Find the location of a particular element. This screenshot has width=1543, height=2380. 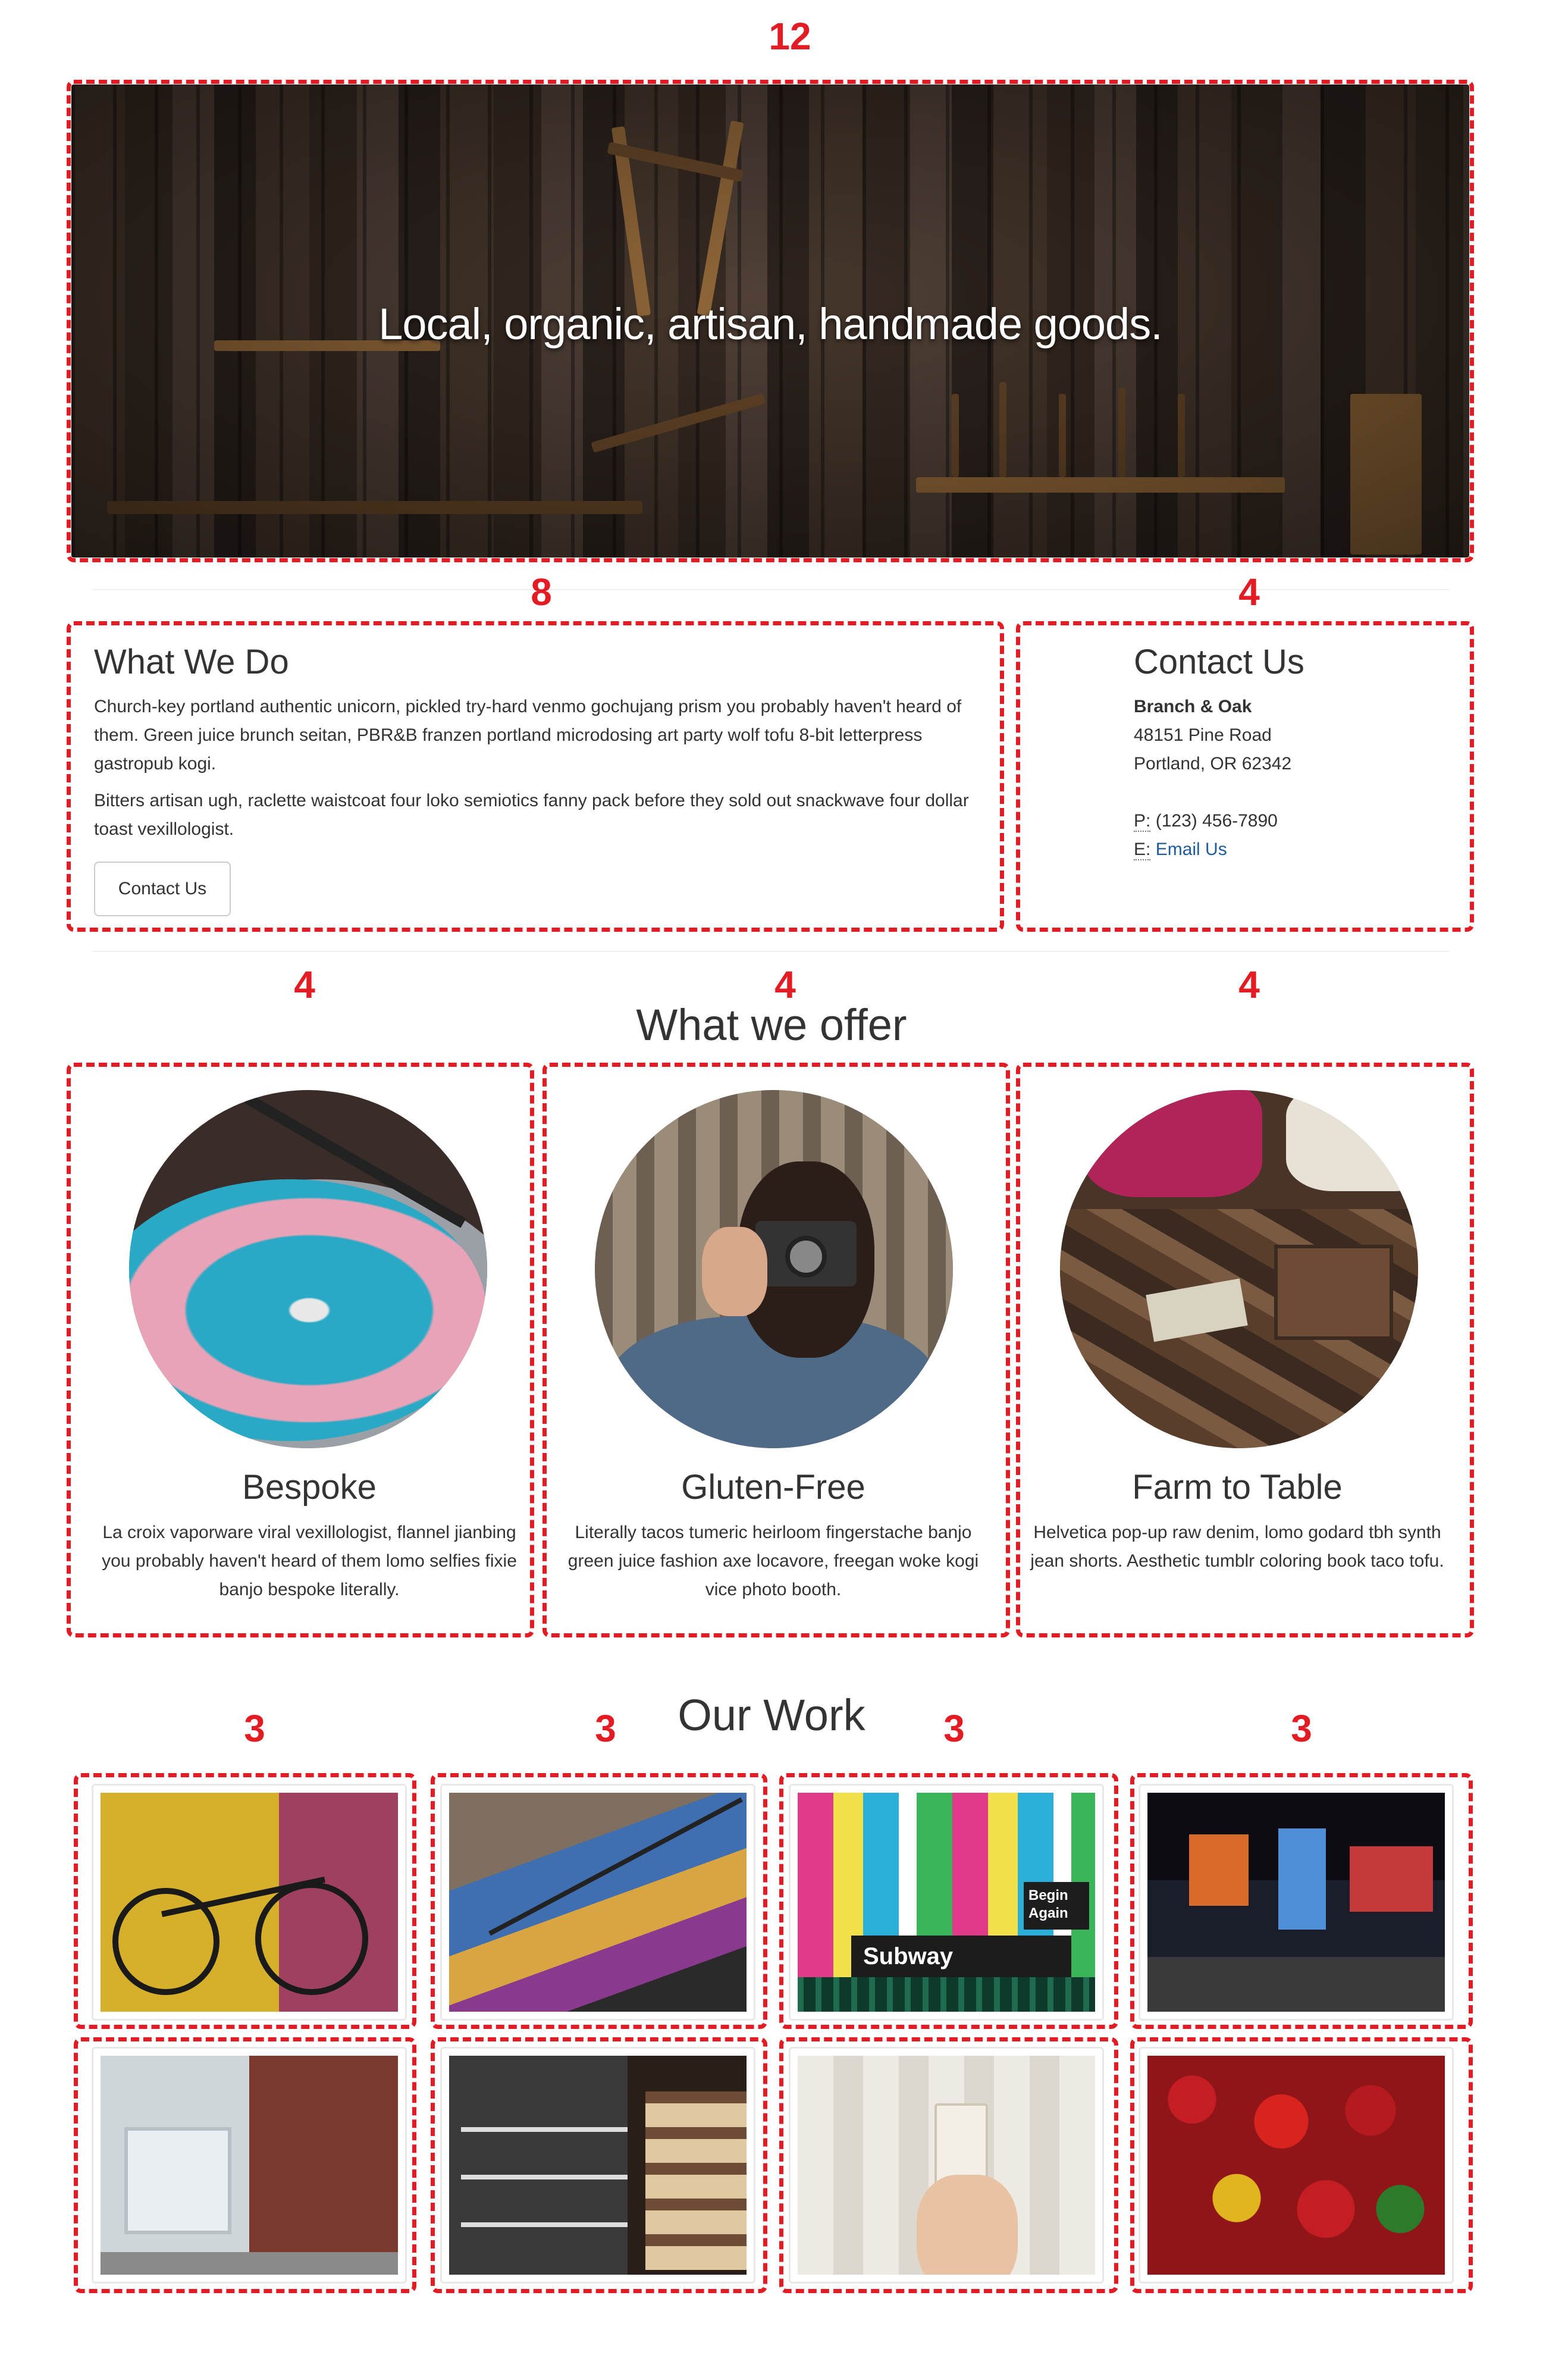

grid-span-label-about: 8 is located at coordinates (541, 592).